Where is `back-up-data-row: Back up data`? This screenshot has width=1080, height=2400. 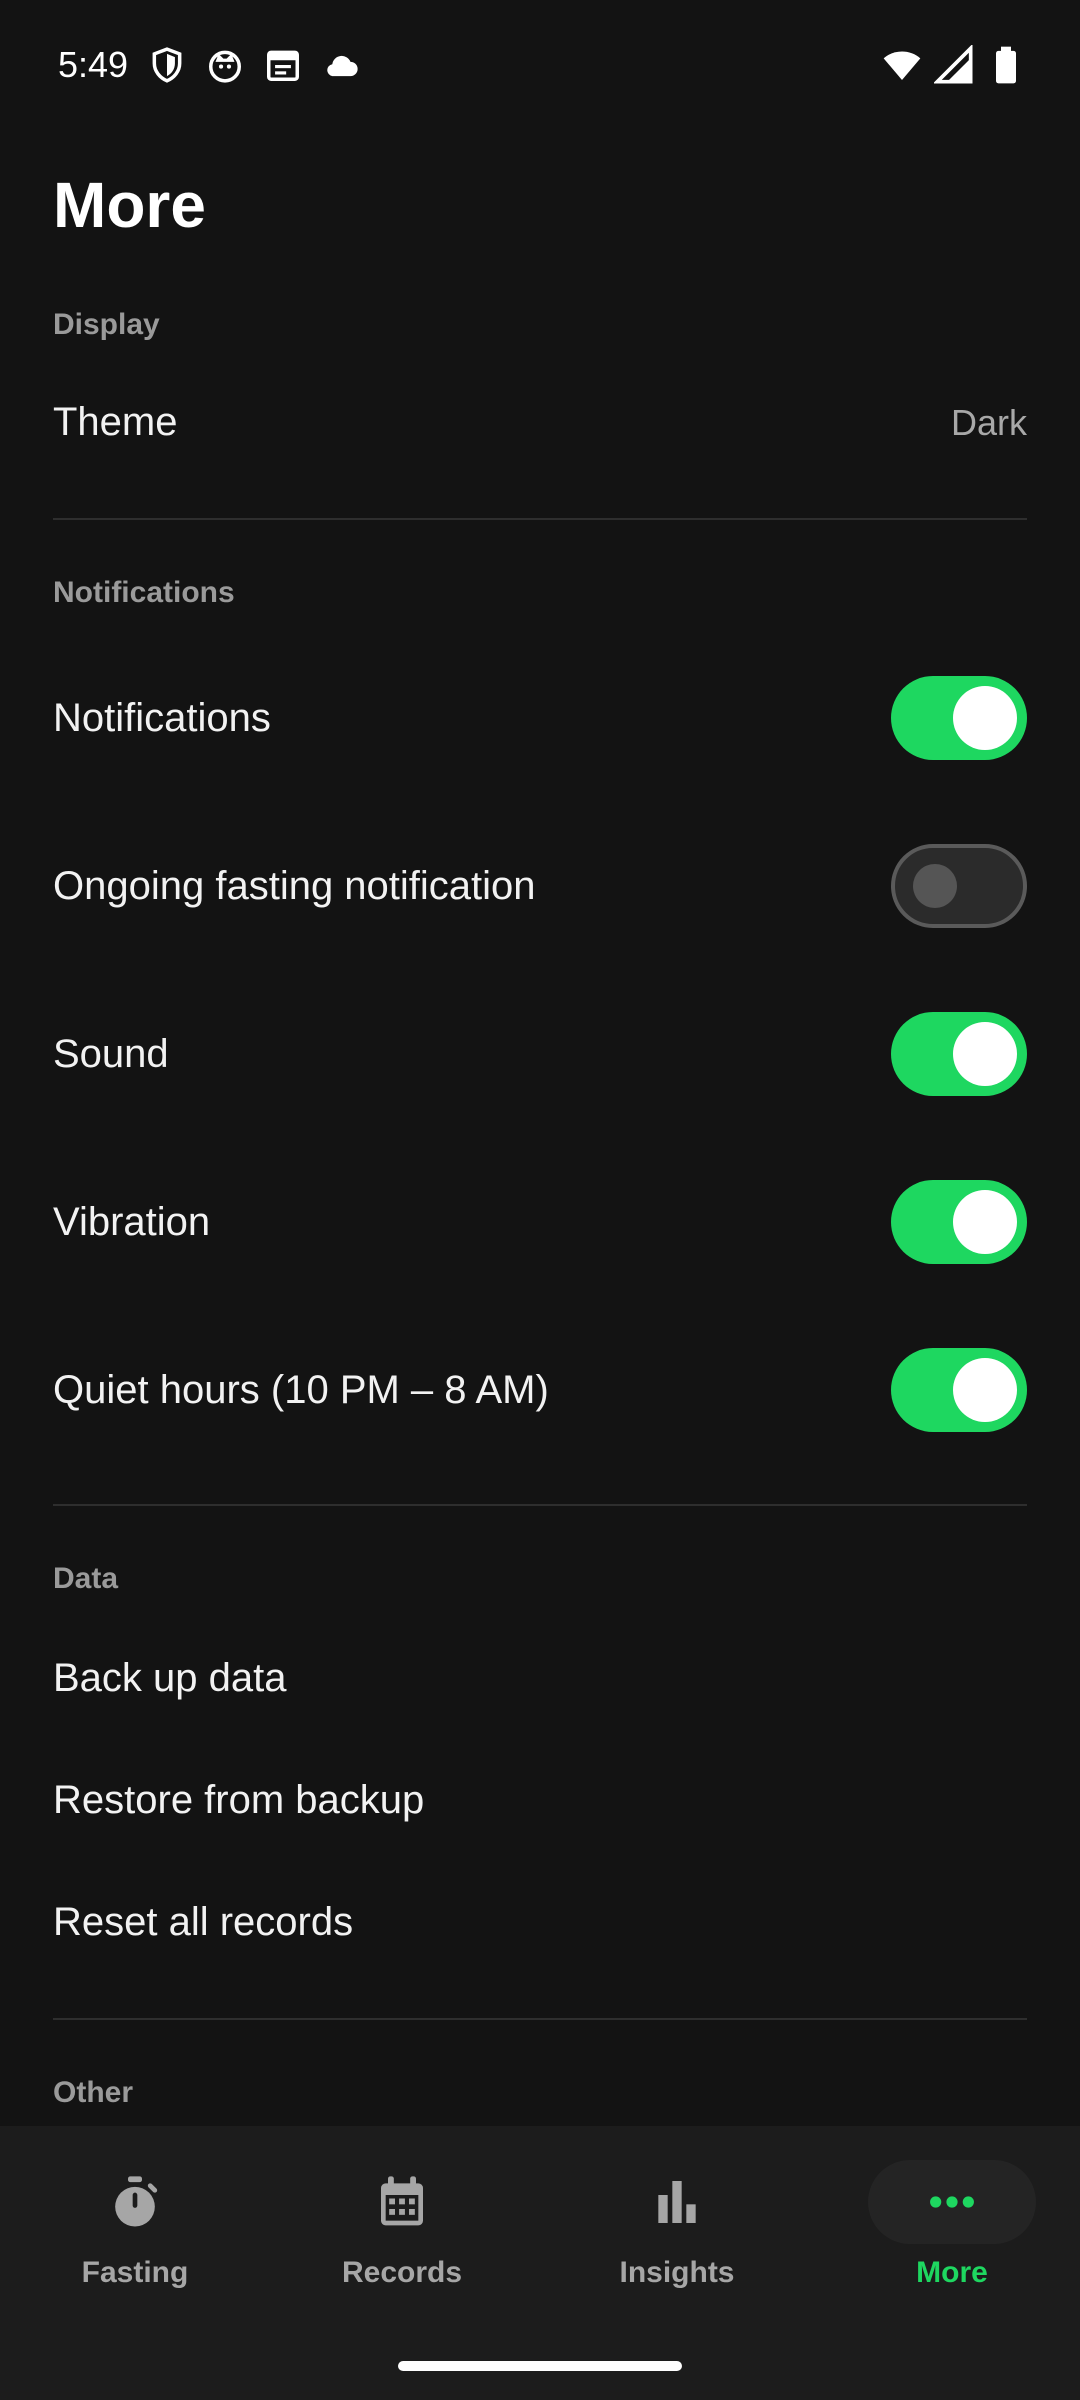
back-up-data-row: Back up data is located at coordinates (540, 1679).